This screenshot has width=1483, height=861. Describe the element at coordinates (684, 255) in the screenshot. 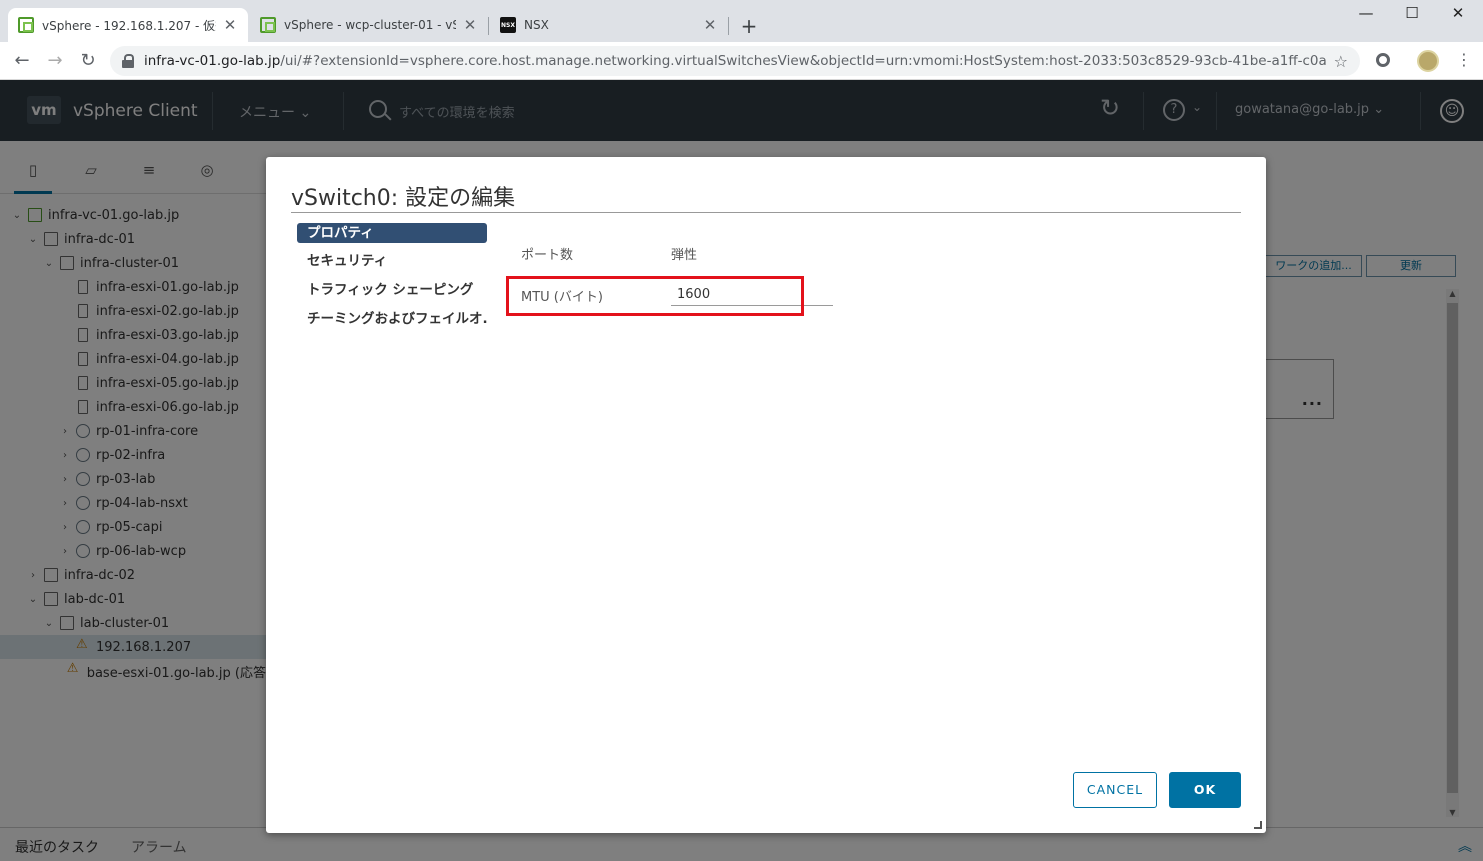

I see `elastic-label: 弾性` at that location.